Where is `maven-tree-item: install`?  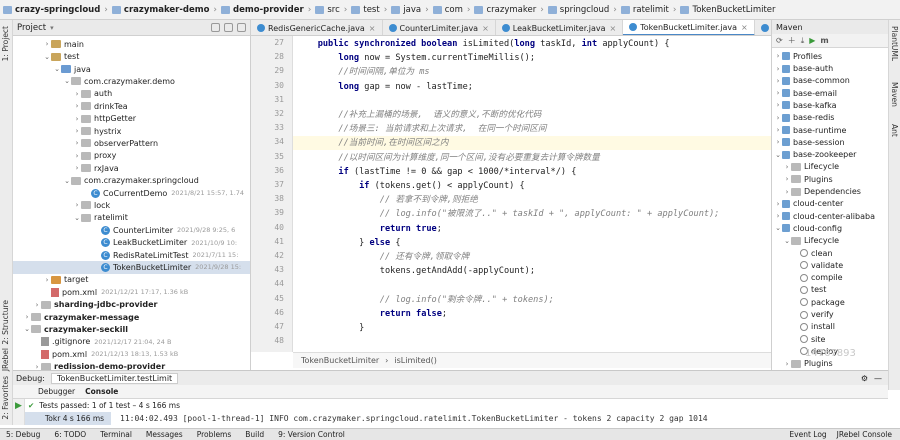
maven-tree-item: install is located at coordinates (830, 327).